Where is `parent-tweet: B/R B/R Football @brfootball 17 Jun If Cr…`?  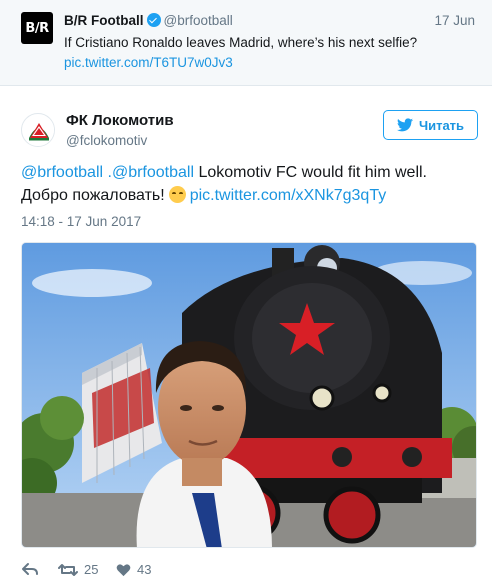 parent-tweet: B/R B/R Football @brfootball 17 Jun If Cr… is located at coordinates (246, 43).